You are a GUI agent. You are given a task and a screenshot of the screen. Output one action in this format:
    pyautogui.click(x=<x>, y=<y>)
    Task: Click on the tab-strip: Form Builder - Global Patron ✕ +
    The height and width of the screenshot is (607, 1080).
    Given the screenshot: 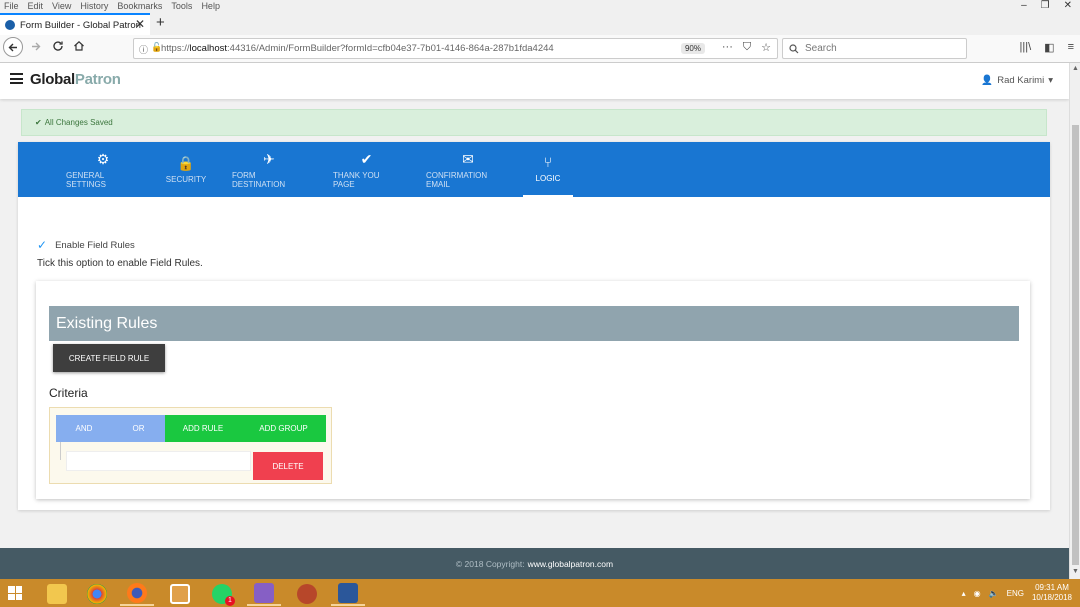 What is the action you would take?
    pyautogui.click(x=540, y=24)
    